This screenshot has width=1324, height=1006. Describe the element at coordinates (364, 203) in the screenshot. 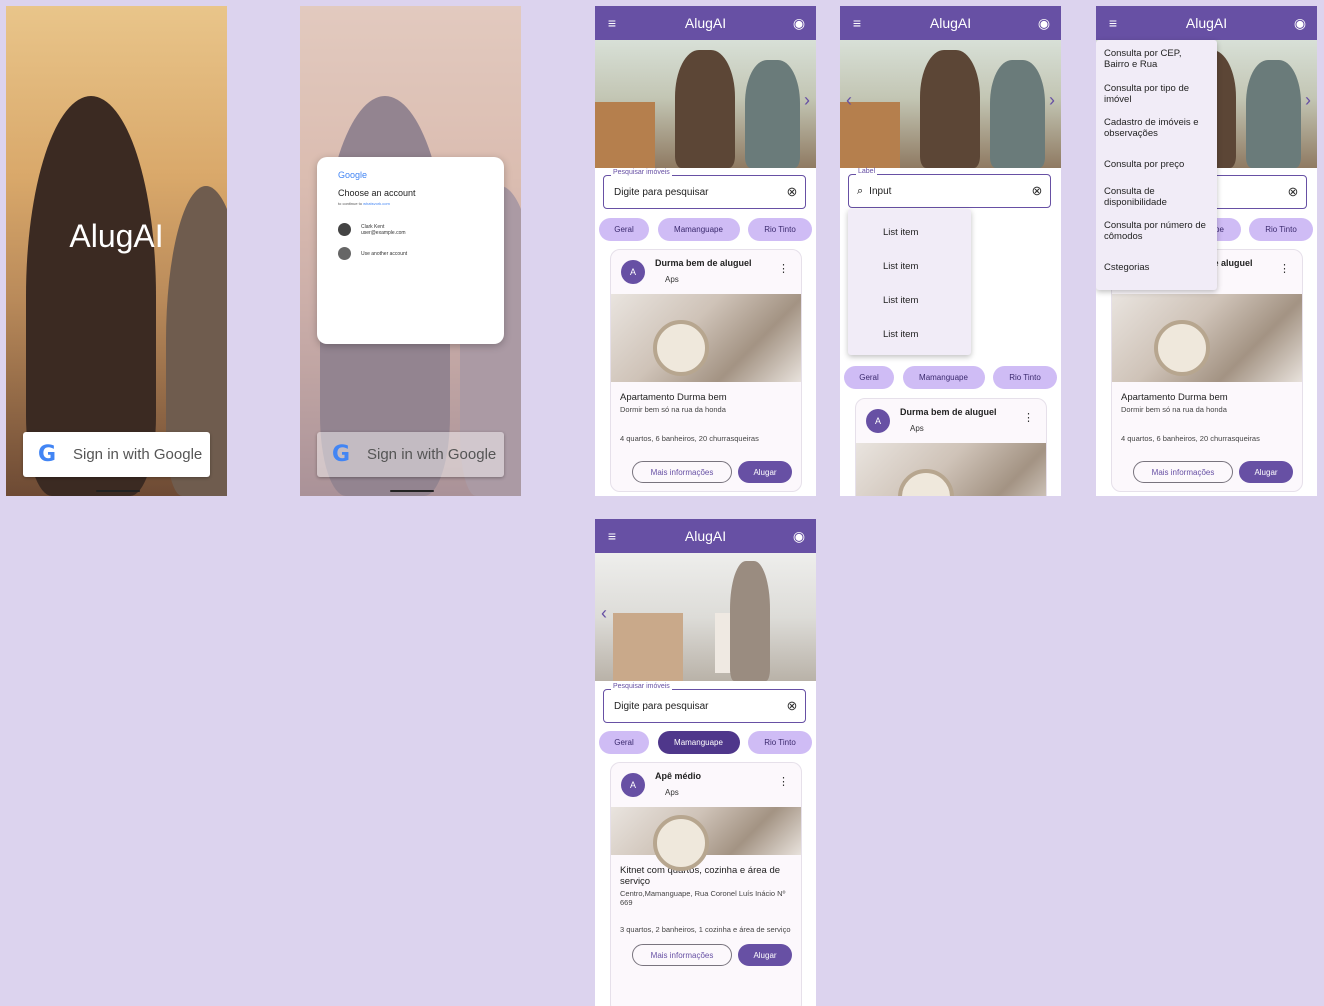

I see `dialog-subheading: to continue to whatsvork.com` at that location.